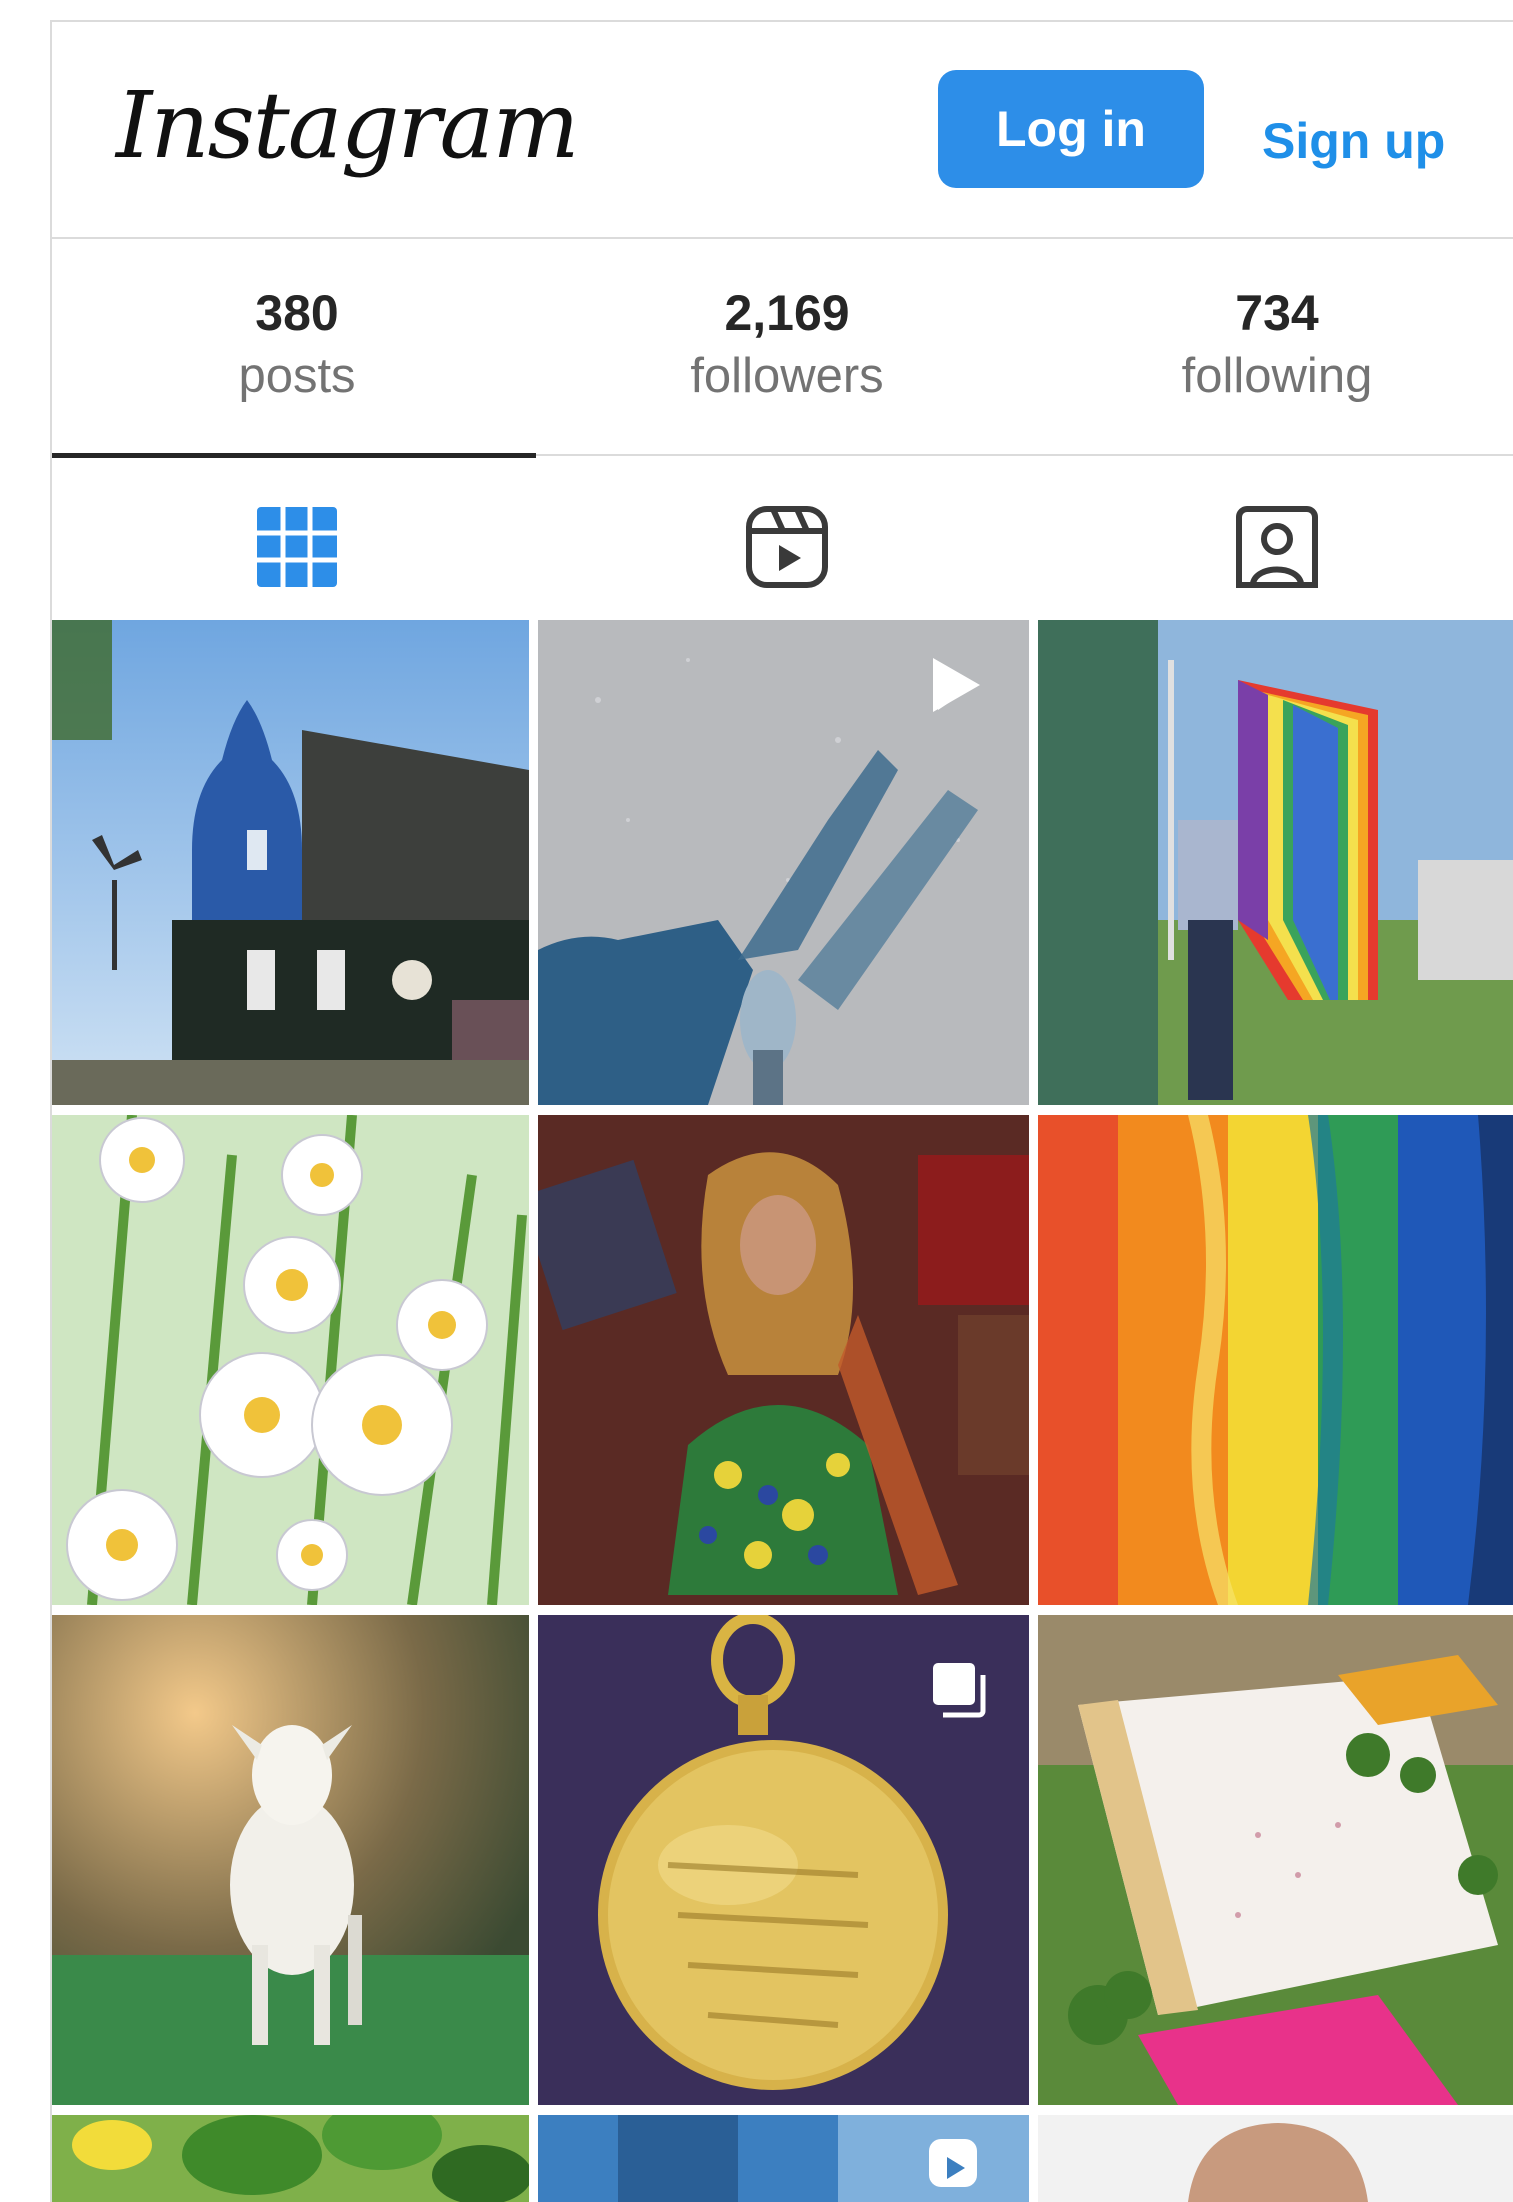 The width and height of the screenshot is (1513, 2202). I want to click on posts-count: 380 posts, so click(297, 345).